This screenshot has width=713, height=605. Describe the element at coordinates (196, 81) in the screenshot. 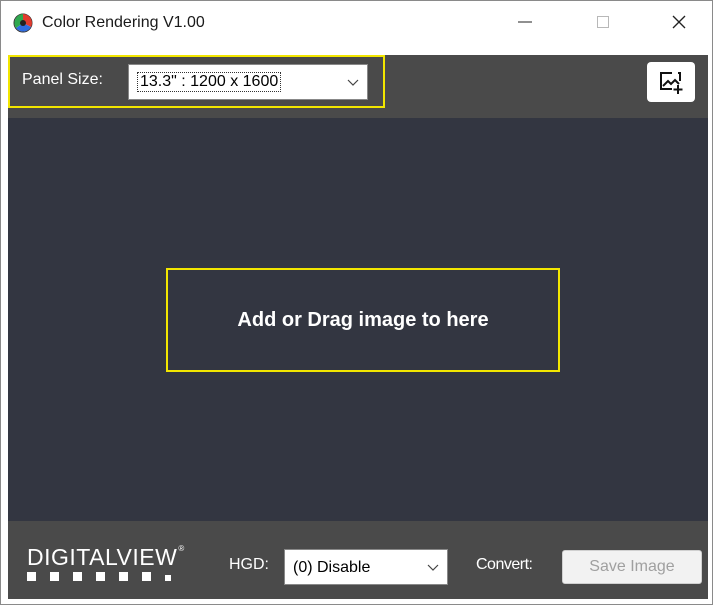

I see `panel-size-highlight` at that location.